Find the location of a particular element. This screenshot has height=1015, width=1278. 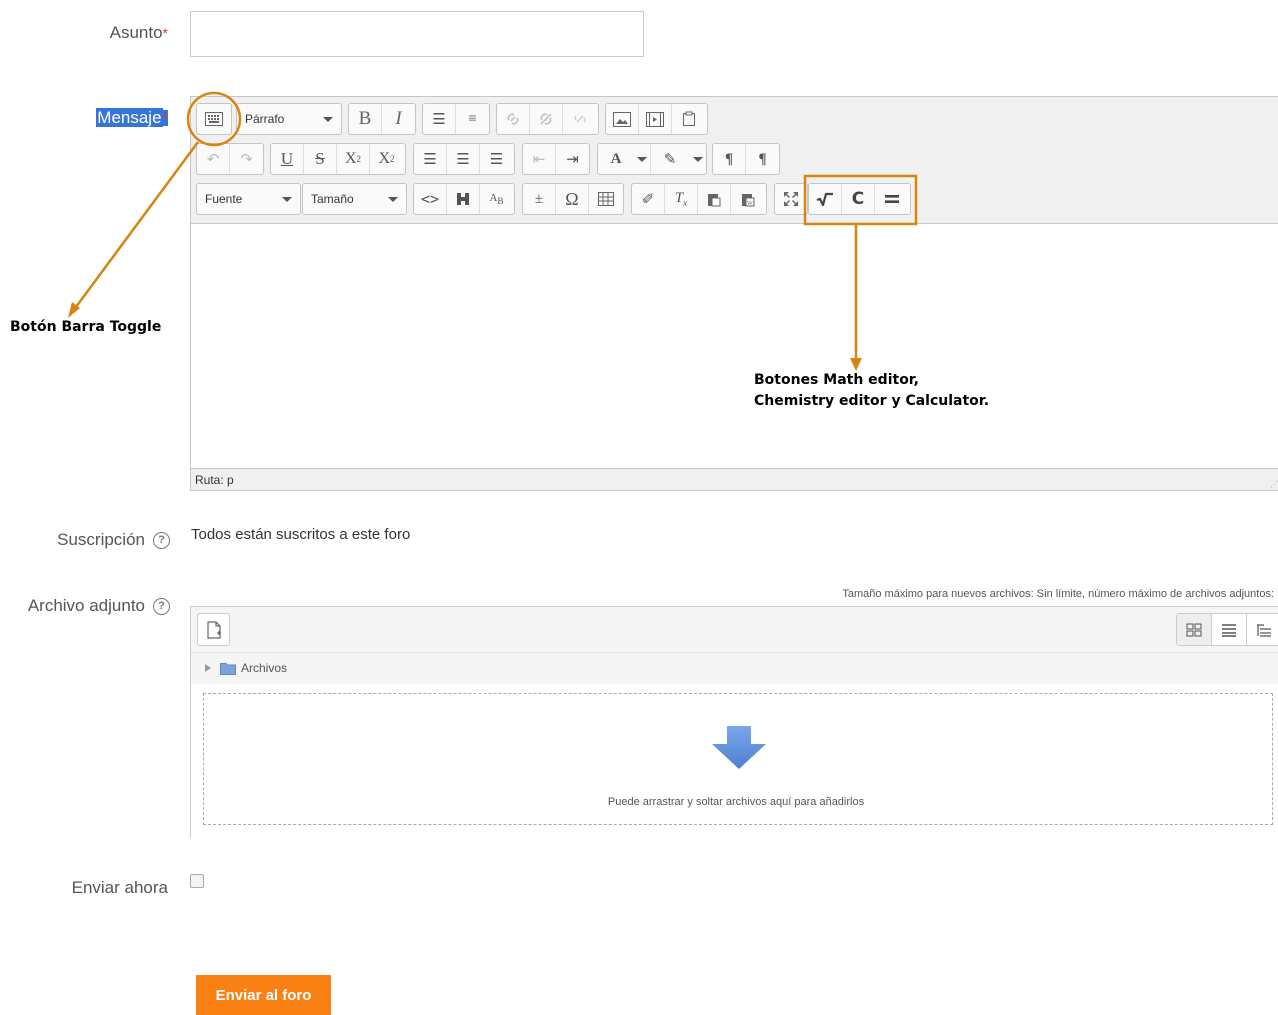

toolbar-group-align: ☰ ☰ ☰ is located at coordinates (464, 159).